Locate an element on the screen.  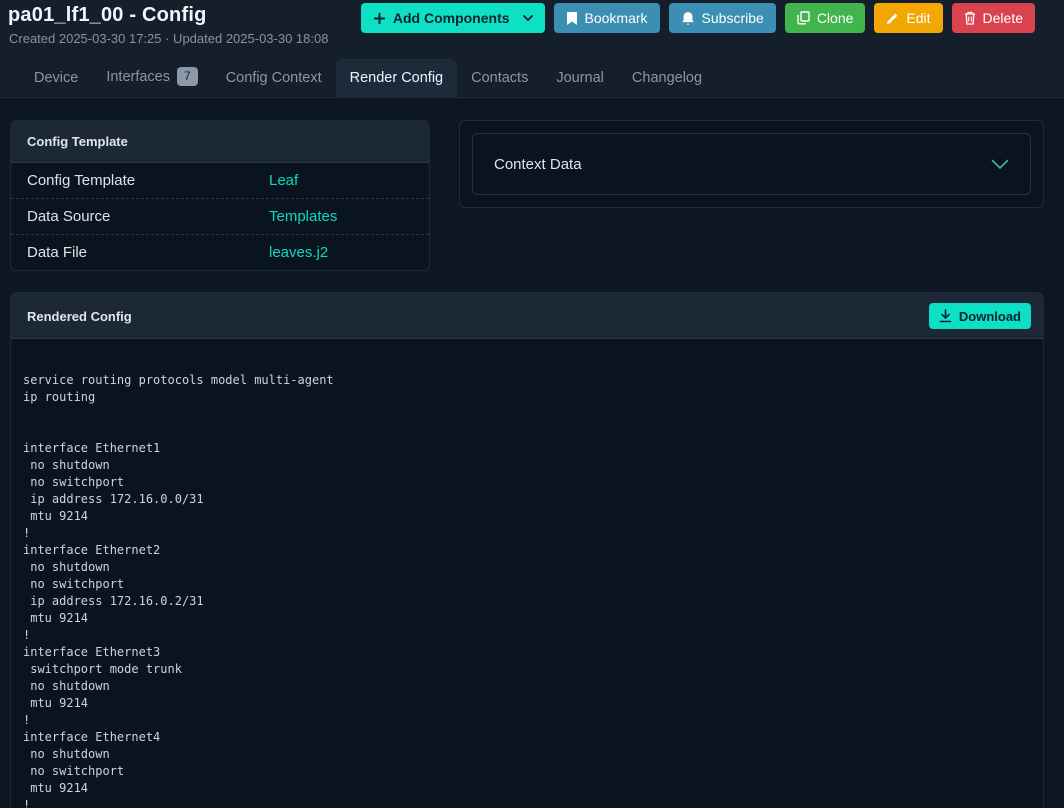
tab-contacts: Contacts is located at coordinates (499, 78).